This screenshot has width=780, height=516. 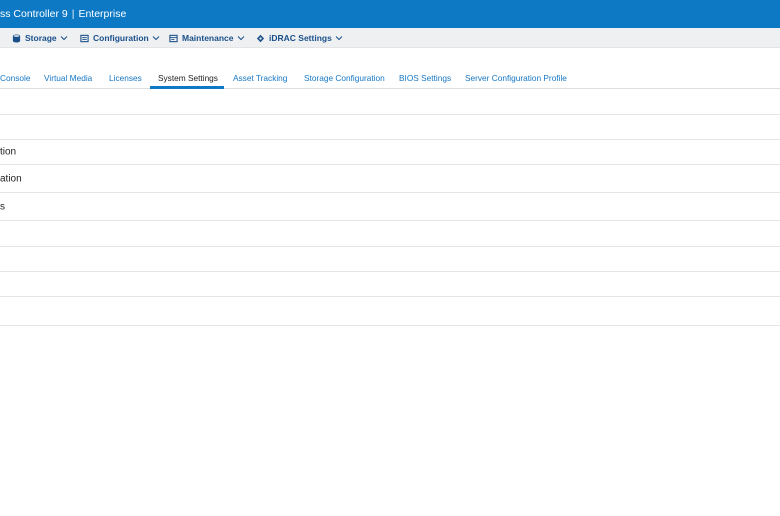 What do you see at coordinates (390, 152) in the screenshot?
I see `settings-row: tion` at bounding box center [390, 152].